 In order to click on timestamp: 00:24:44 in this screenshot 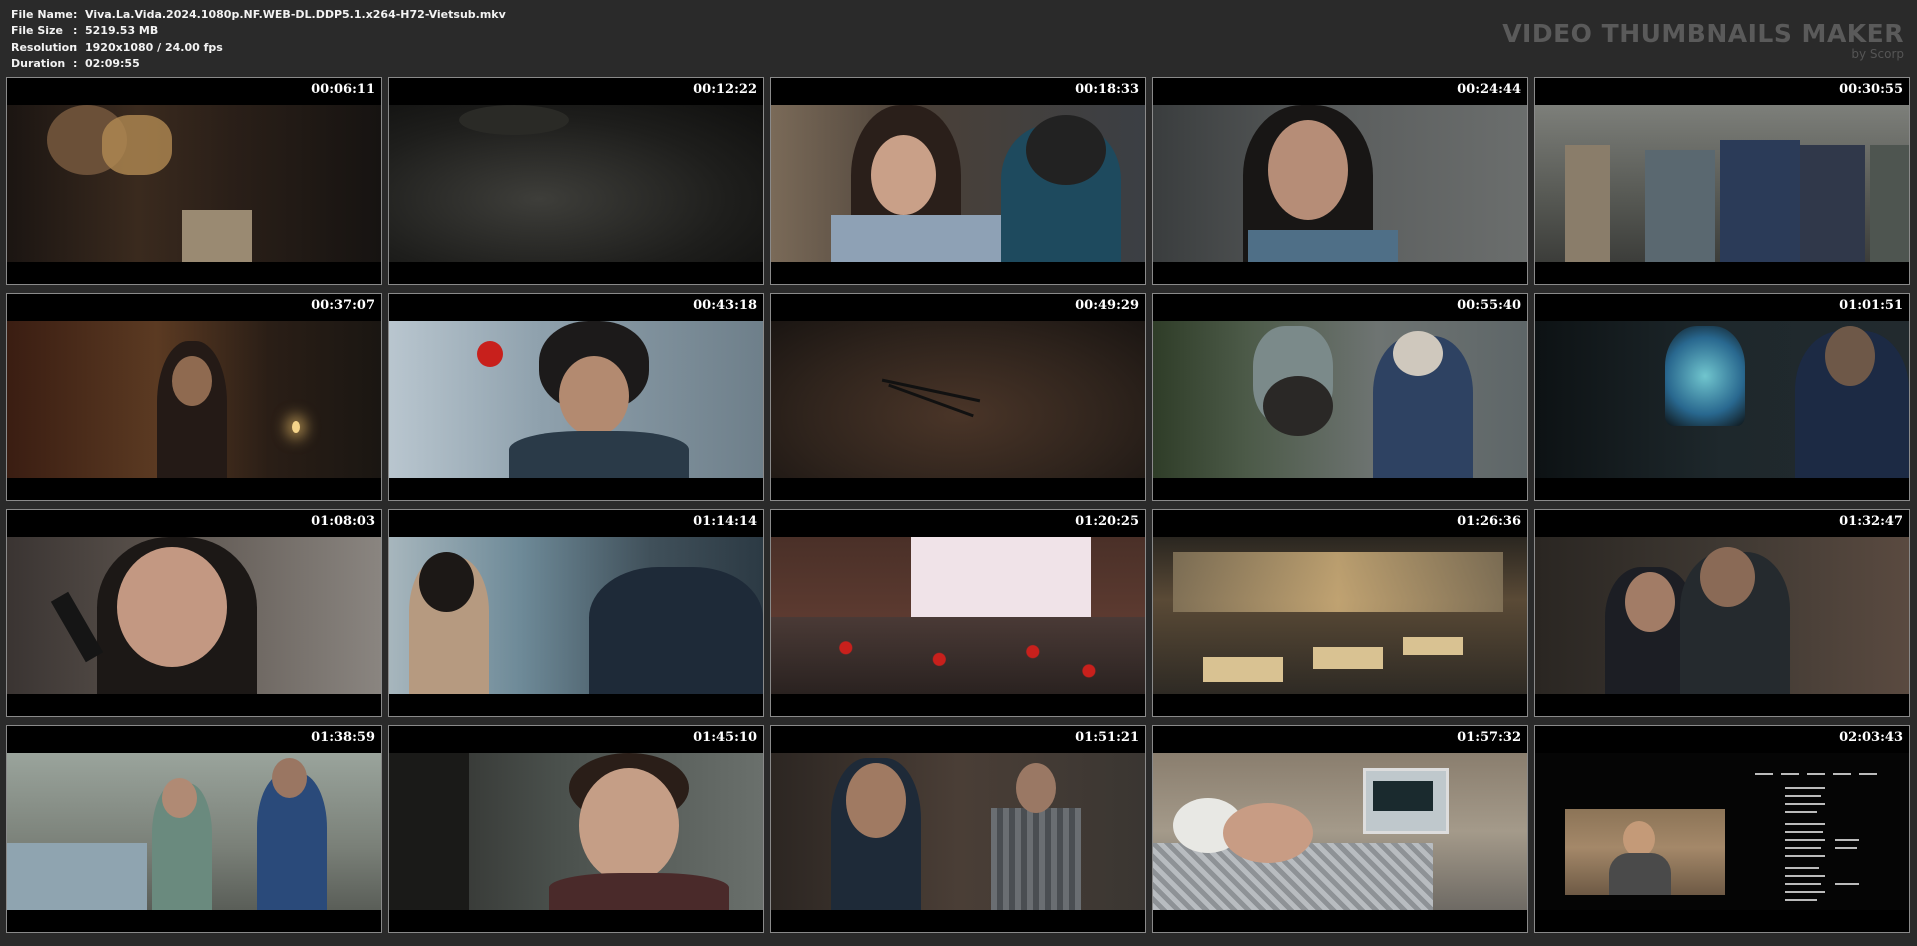, I will do `click(1489, 89)`.